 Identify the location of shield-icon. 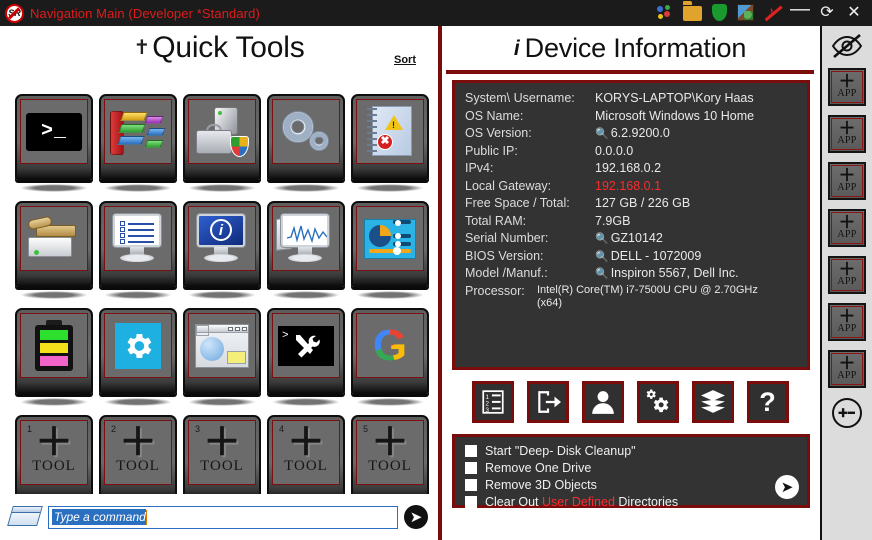
(719, 13).